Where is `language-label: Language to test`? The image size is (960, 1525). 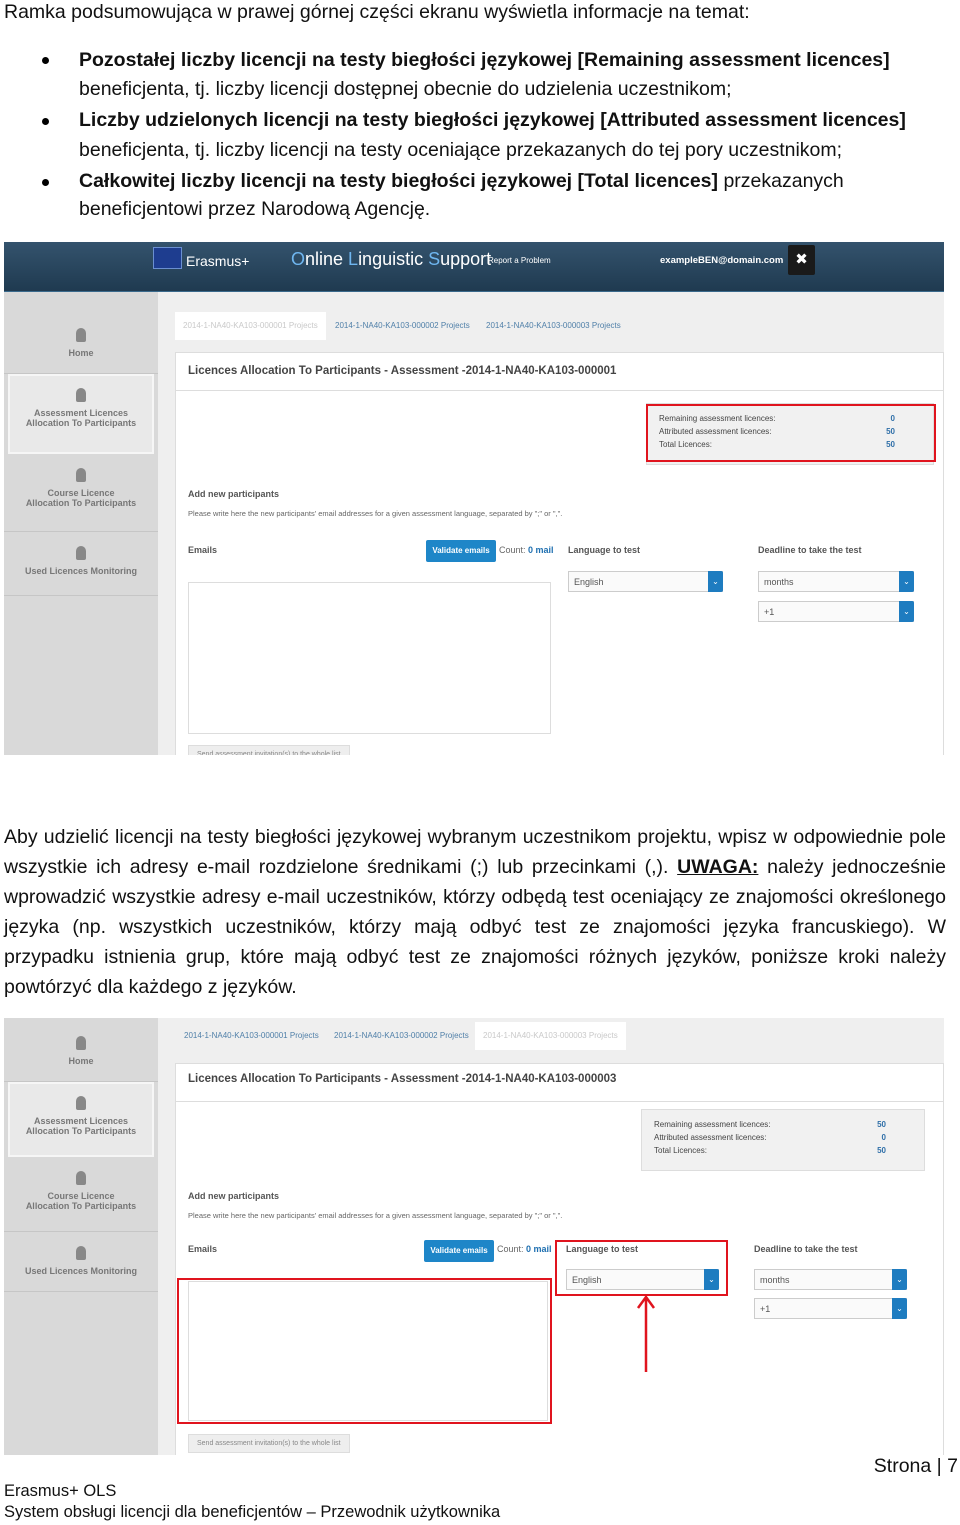
language-label: Language to test is located at coordinates (604, 550).